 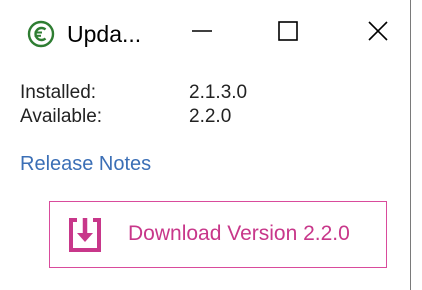 I want to click on minimize-button, so click(x=202, y=33).